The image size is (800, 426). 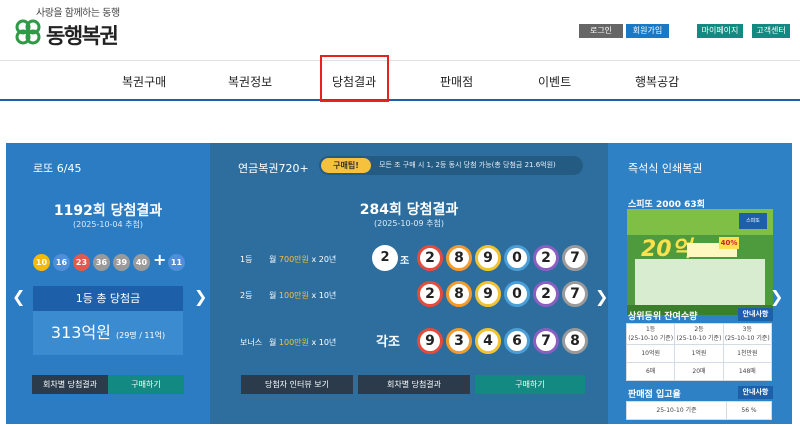 What do you see at coordinates (488, 341) in the screenshot?
I see `digit-ball: 4` at bounding box center [488, 341].